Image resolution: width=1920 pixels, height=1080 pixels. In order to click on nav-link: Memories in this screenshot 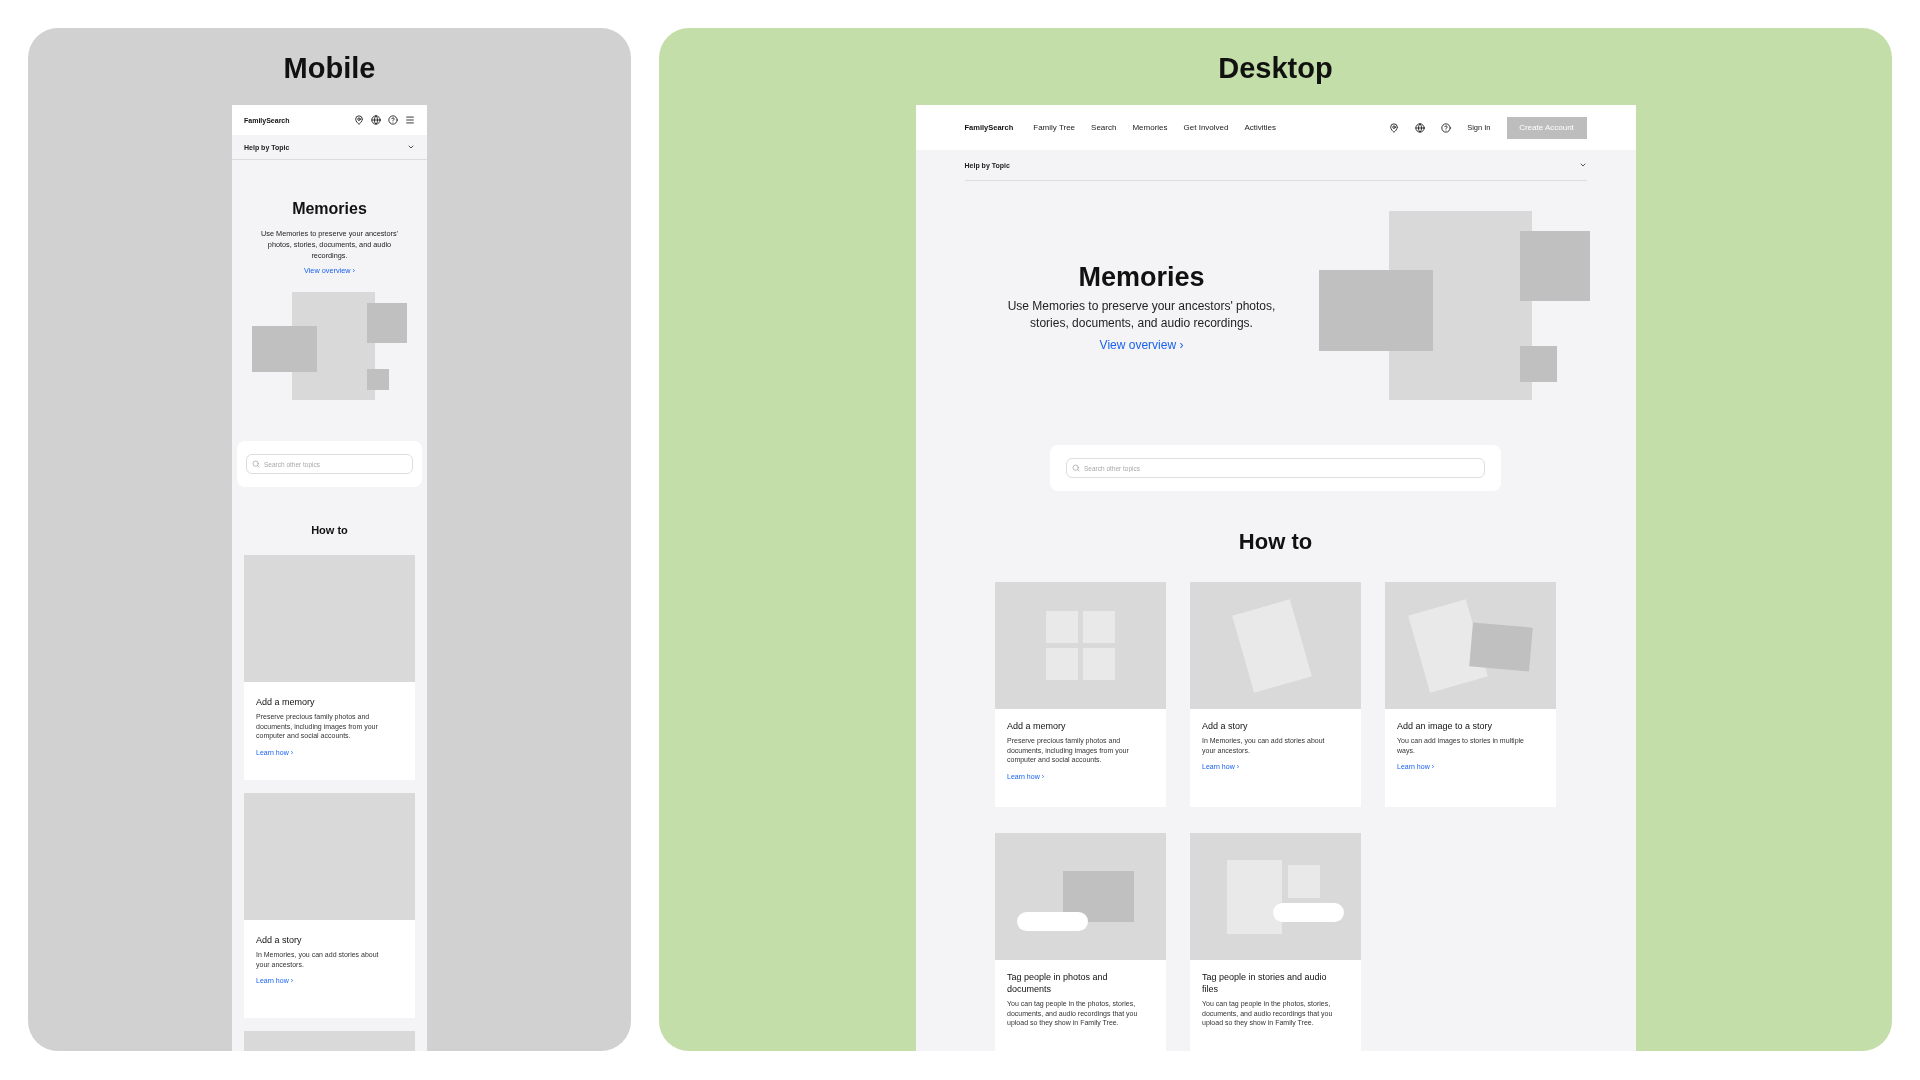, I will do `click(1150, 127)`.